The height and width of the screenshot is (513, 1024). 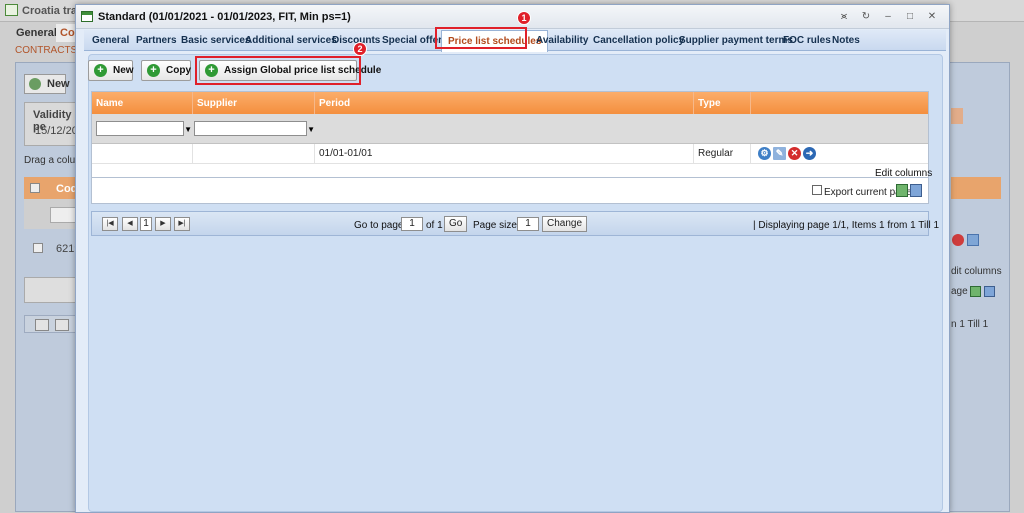 I want to click on background-right-grid-header, so click(x=976, y=188).